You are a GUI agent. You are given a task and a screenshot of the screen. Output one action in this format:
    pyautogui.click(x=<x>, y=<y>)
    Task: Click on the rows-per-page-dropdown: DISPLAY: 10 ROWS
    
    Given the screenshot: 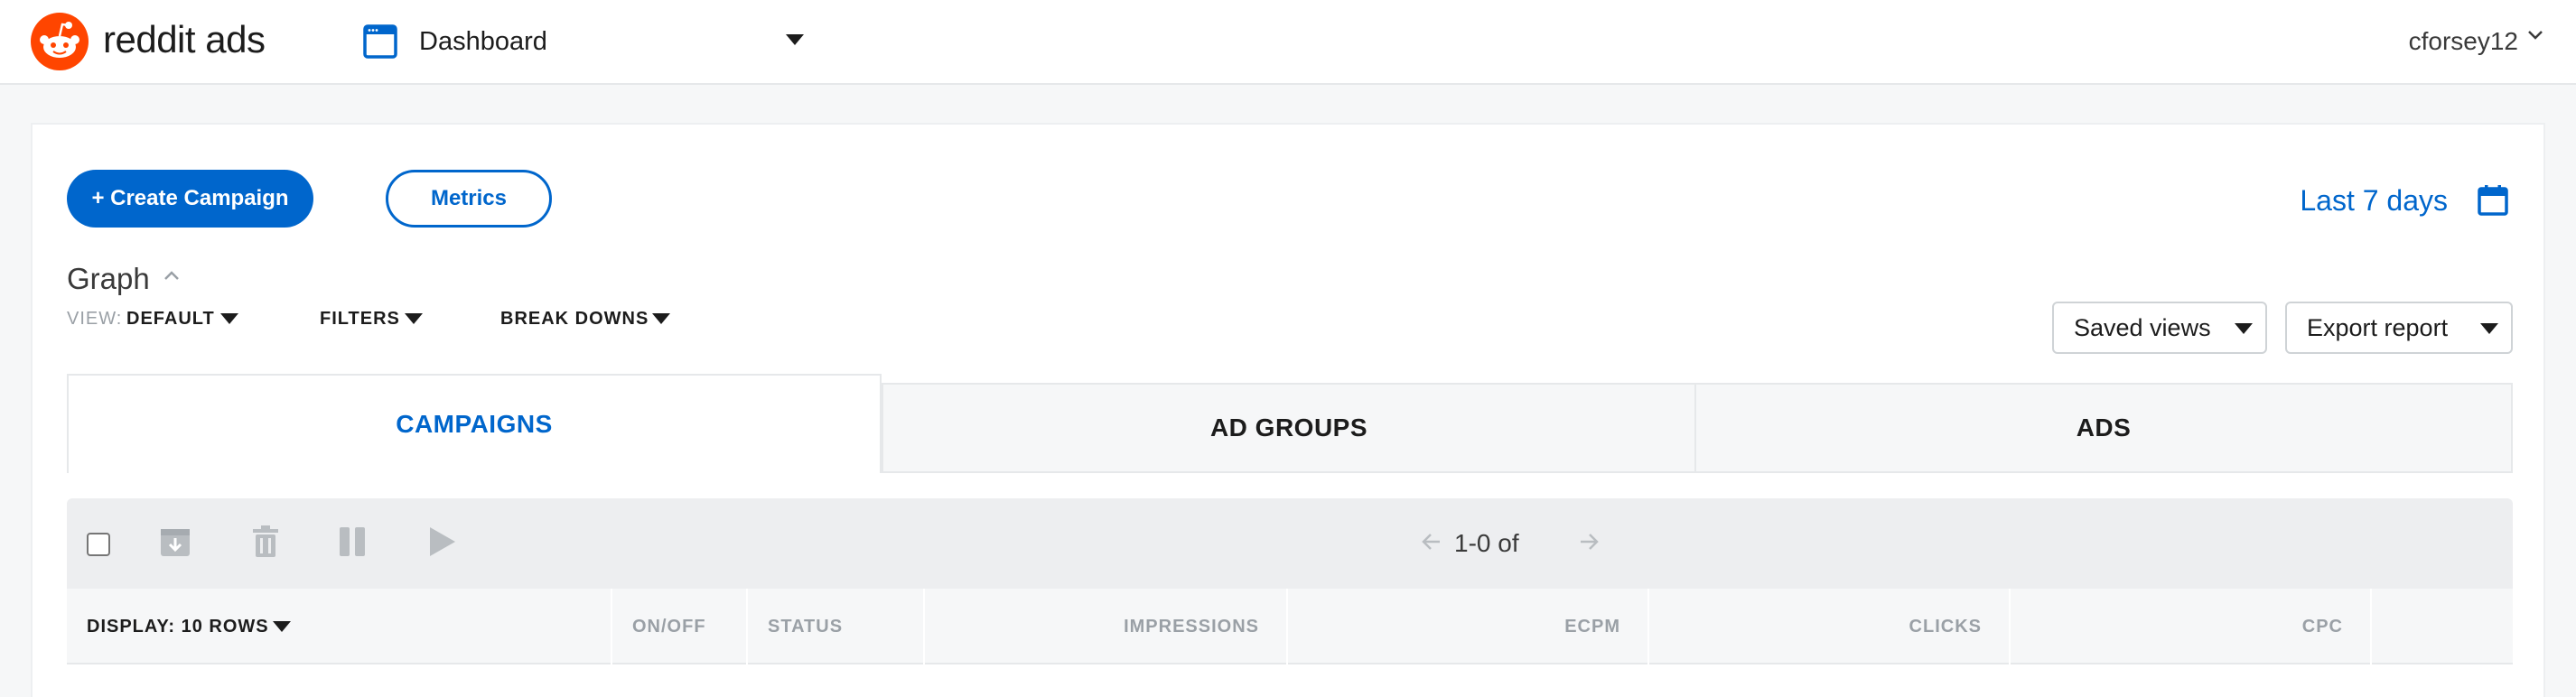 What is the action you would take?
    pyautogui.click(x=339, y=627)
    